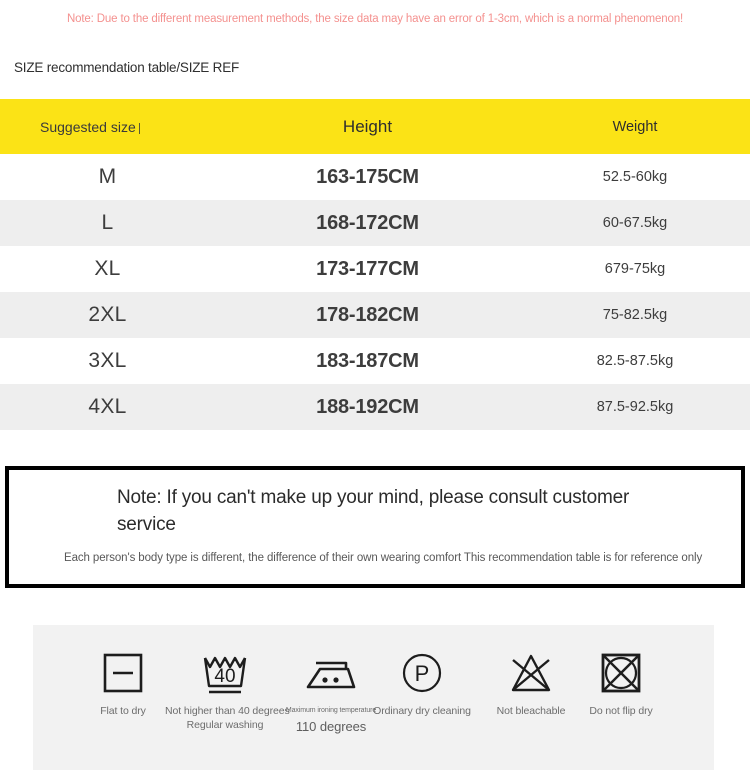  What do you see at coordinates (635, 223) in the screenshot?
I see `cell-weight: 60-67.5kg` at bounding box center [635, 223].